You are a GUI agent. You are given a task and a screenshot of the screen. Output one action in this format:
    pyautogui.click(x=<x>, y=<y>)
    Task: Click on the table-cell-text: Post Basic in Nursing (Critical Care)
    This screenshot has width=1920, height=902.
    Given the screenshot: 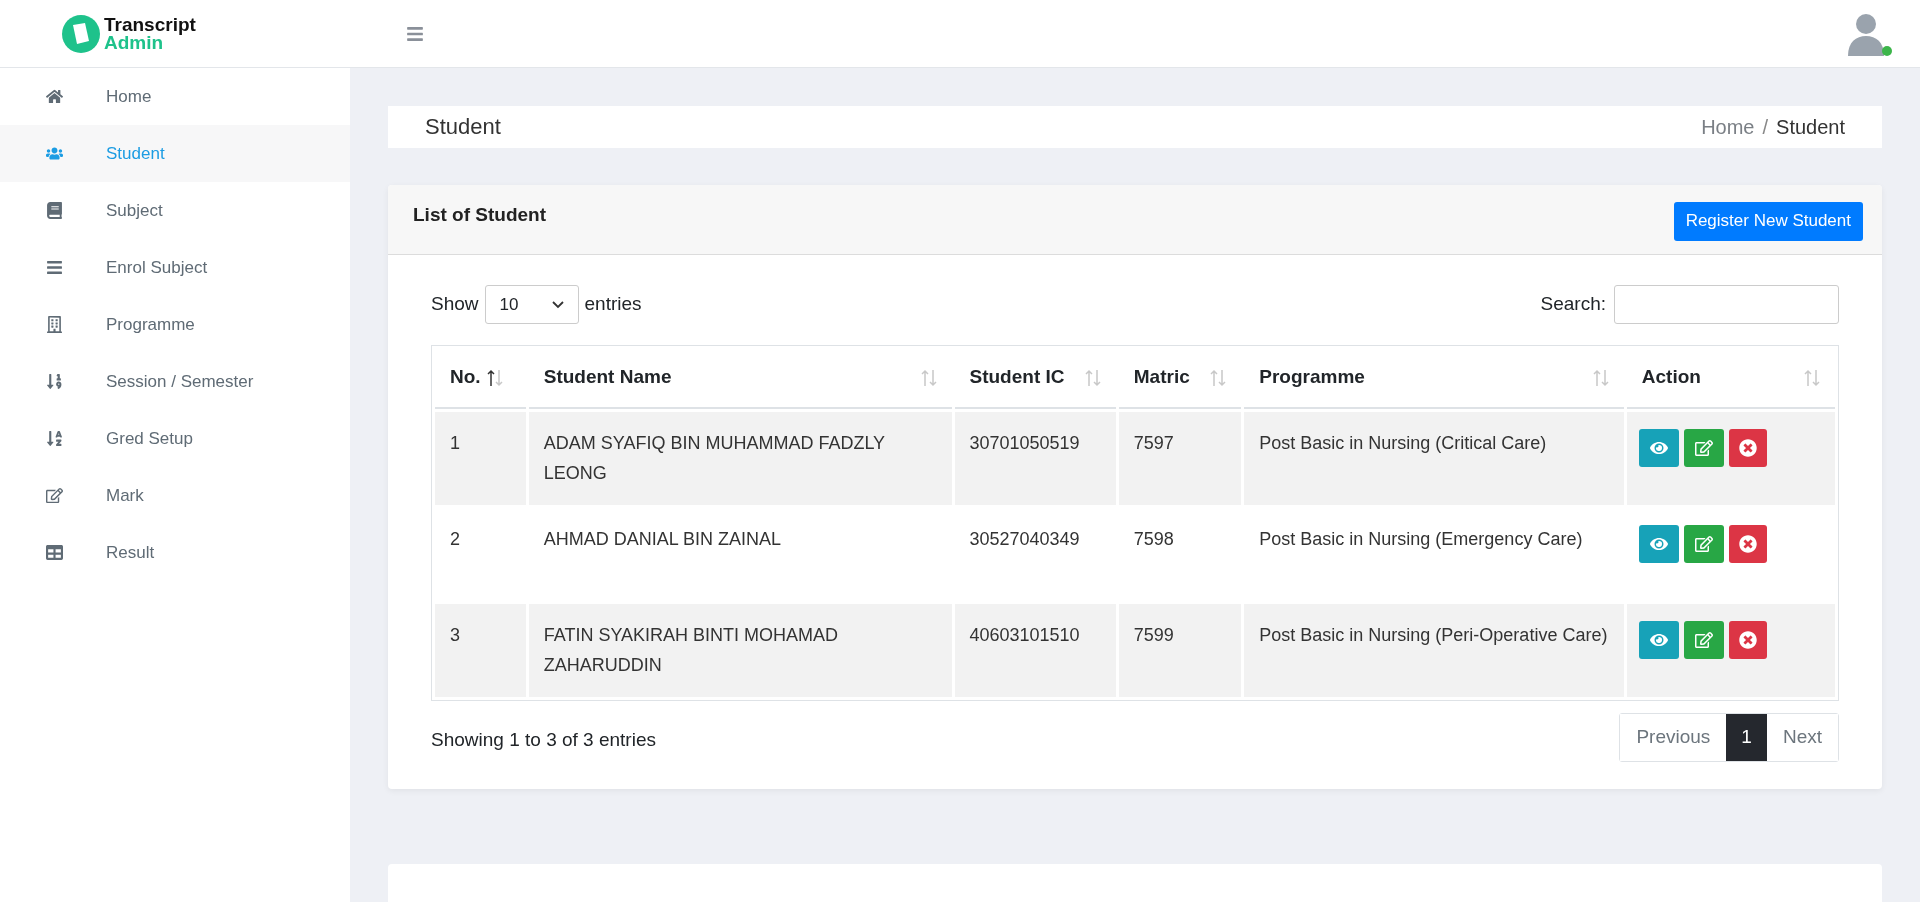 What is the action you would take?
    pyautogui.click(x=1403, y=443)
    